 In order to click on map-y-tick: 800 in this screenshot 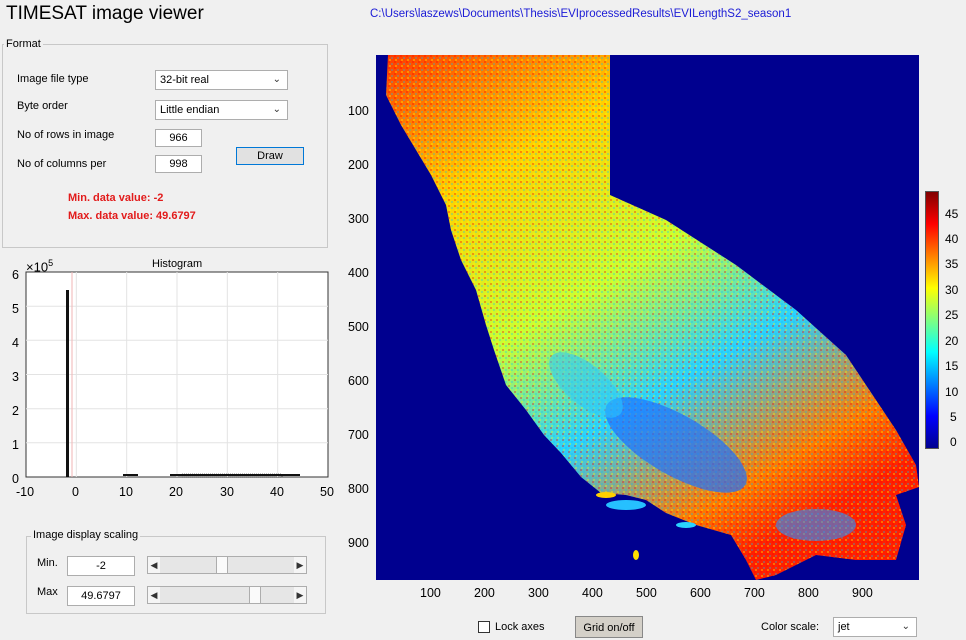, I will do `click(358, 489)`.